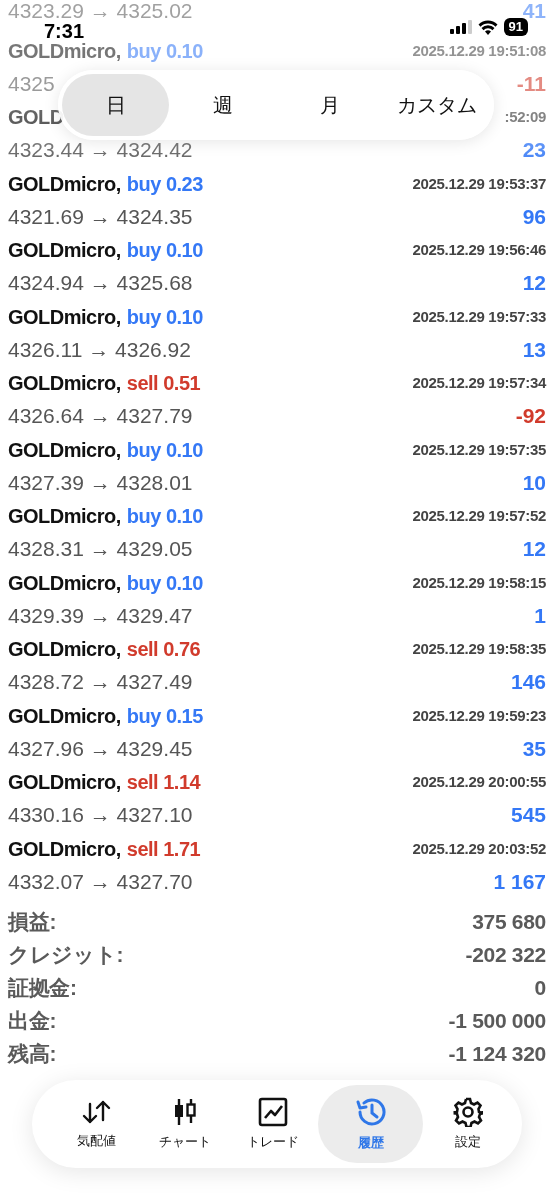  What do you see at coordinates (329, 105) in the screenshot?
I see `period-tab: 月` at bounding box center [329, 105].